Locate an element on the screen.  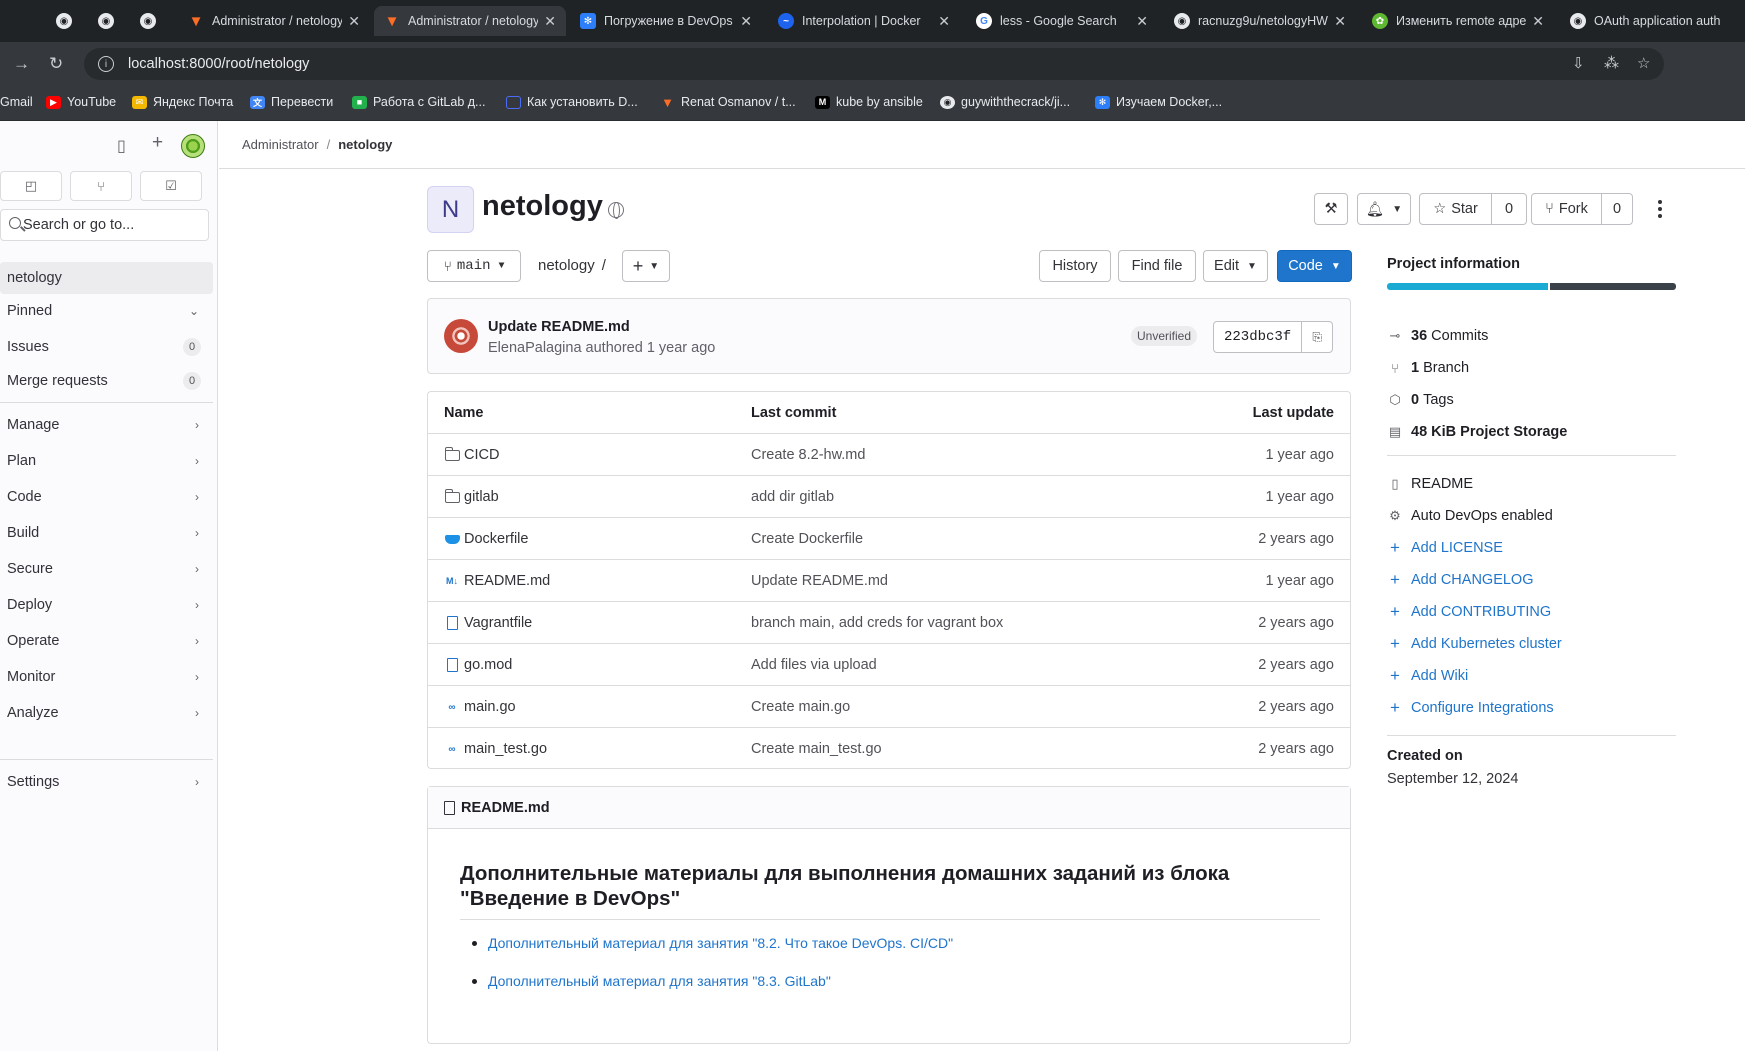
file-name-link: M↓ README.md is located at coordinates (497, 581).